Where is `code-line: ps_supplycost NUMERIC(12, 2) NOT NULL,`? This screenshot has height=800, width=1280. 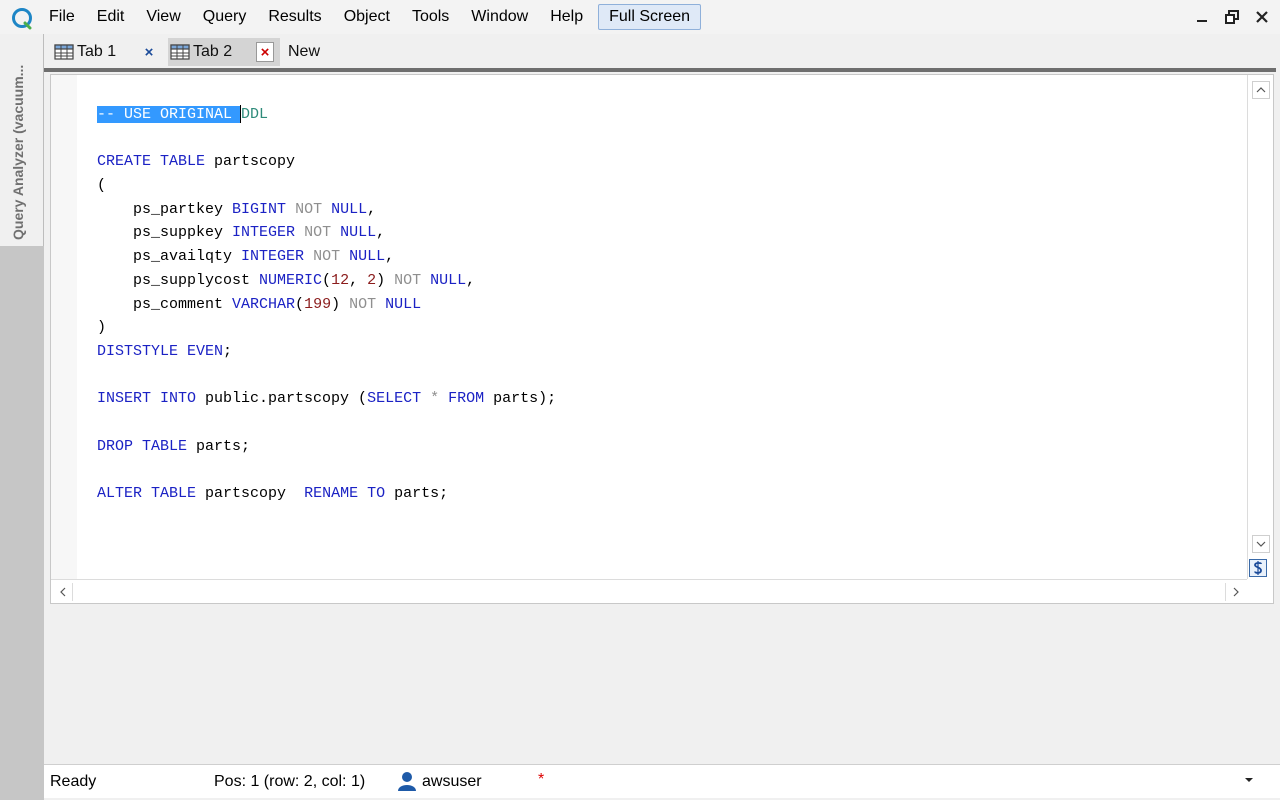 code-line: ps_supplycost NUMERIC(12, 2) NOT NULL, is located at coordinates (286, 280).